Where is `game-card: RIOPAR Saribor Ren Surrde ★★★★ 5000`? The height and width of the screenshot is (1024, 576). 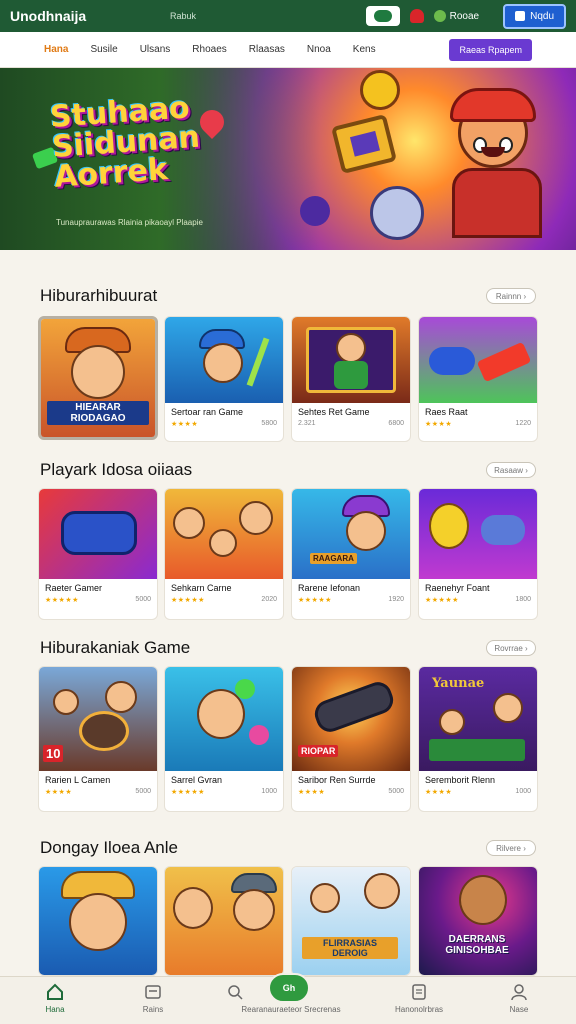 game-card: RIOPAR Saribor Ren Surrde ★★★★ 5000 is located at coordinates (351, 739).